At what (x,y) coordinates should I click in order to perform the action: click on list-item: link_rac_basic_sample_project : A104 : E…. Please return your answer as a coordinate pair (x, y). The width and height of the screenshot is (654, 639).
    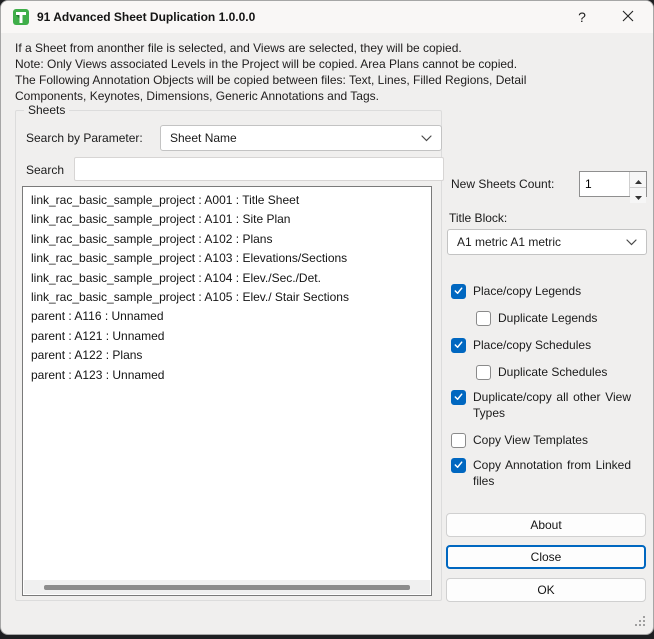
    Looking at the image, I should click on (227, 278).